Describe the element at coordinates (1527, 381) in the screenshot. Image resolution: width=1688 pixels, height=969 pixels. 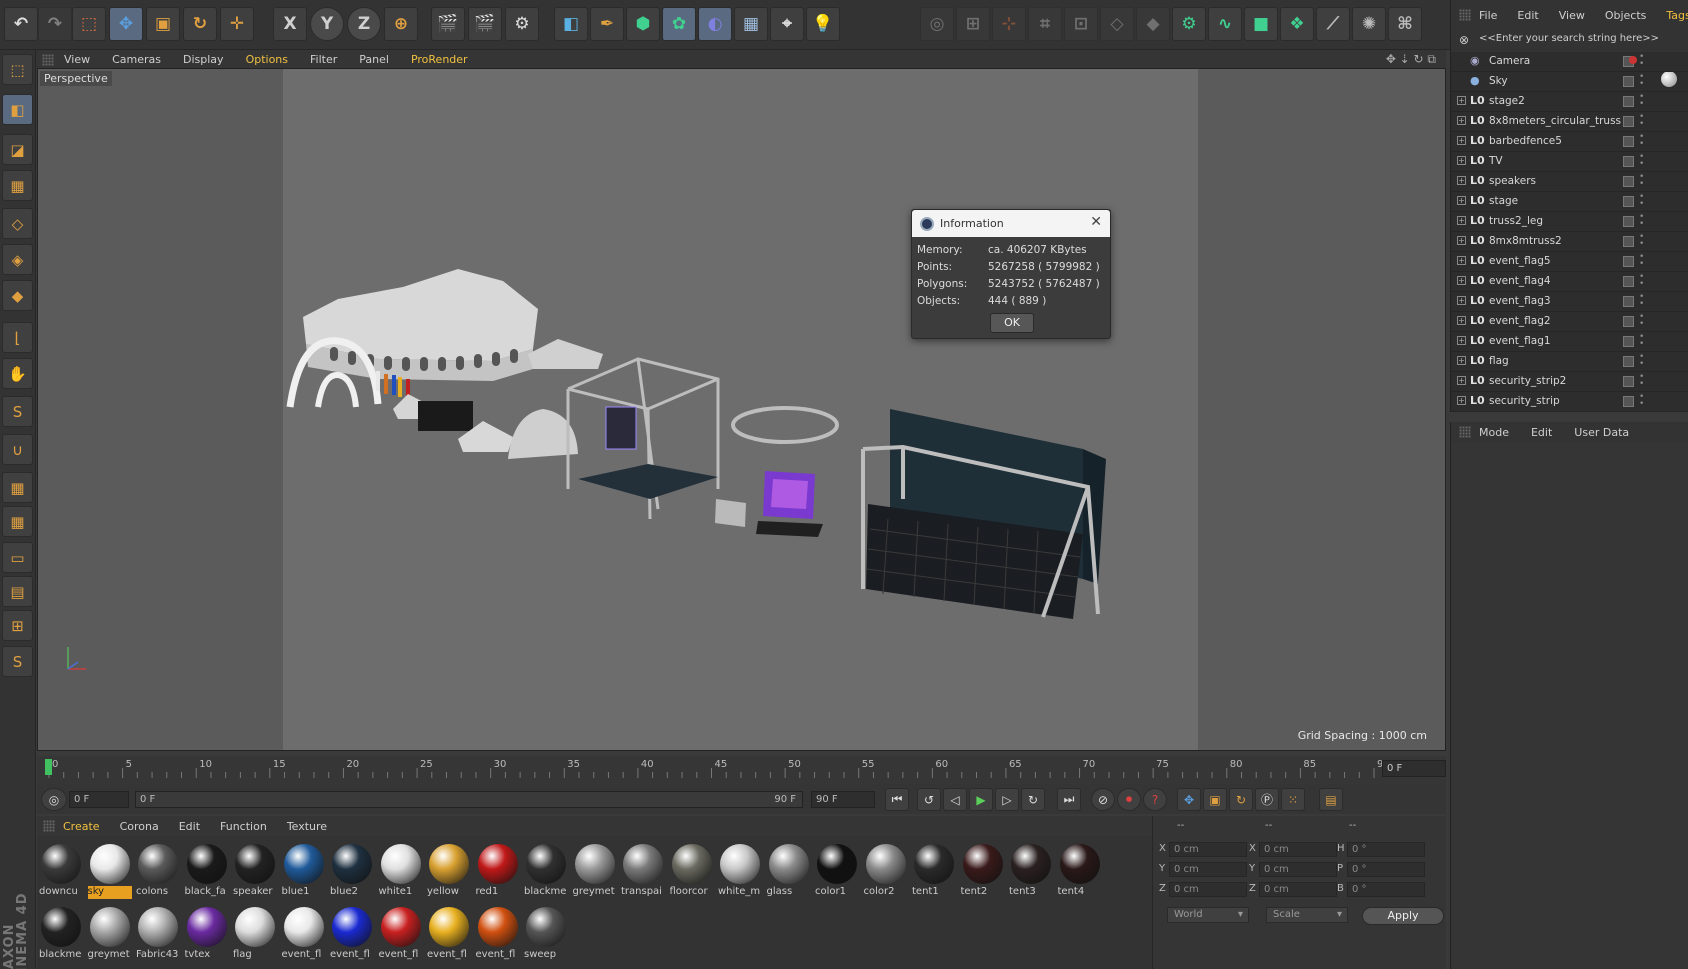
I see `object-name: security_strip2` at that location.